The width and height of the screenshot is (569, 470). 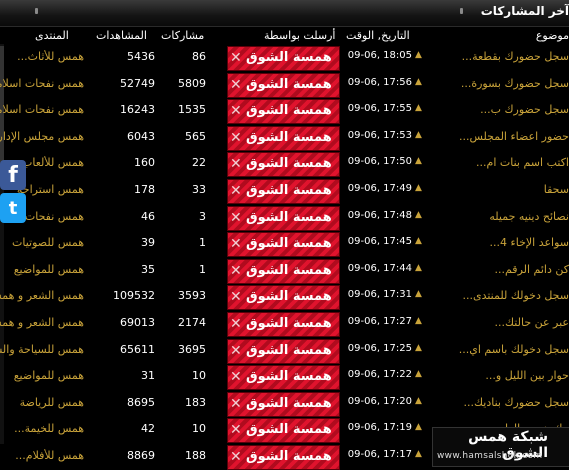 What do you see at coordinates (137, 110) in the screenshot?
I see `views-count: 16243` at bounding box center [137, 110].